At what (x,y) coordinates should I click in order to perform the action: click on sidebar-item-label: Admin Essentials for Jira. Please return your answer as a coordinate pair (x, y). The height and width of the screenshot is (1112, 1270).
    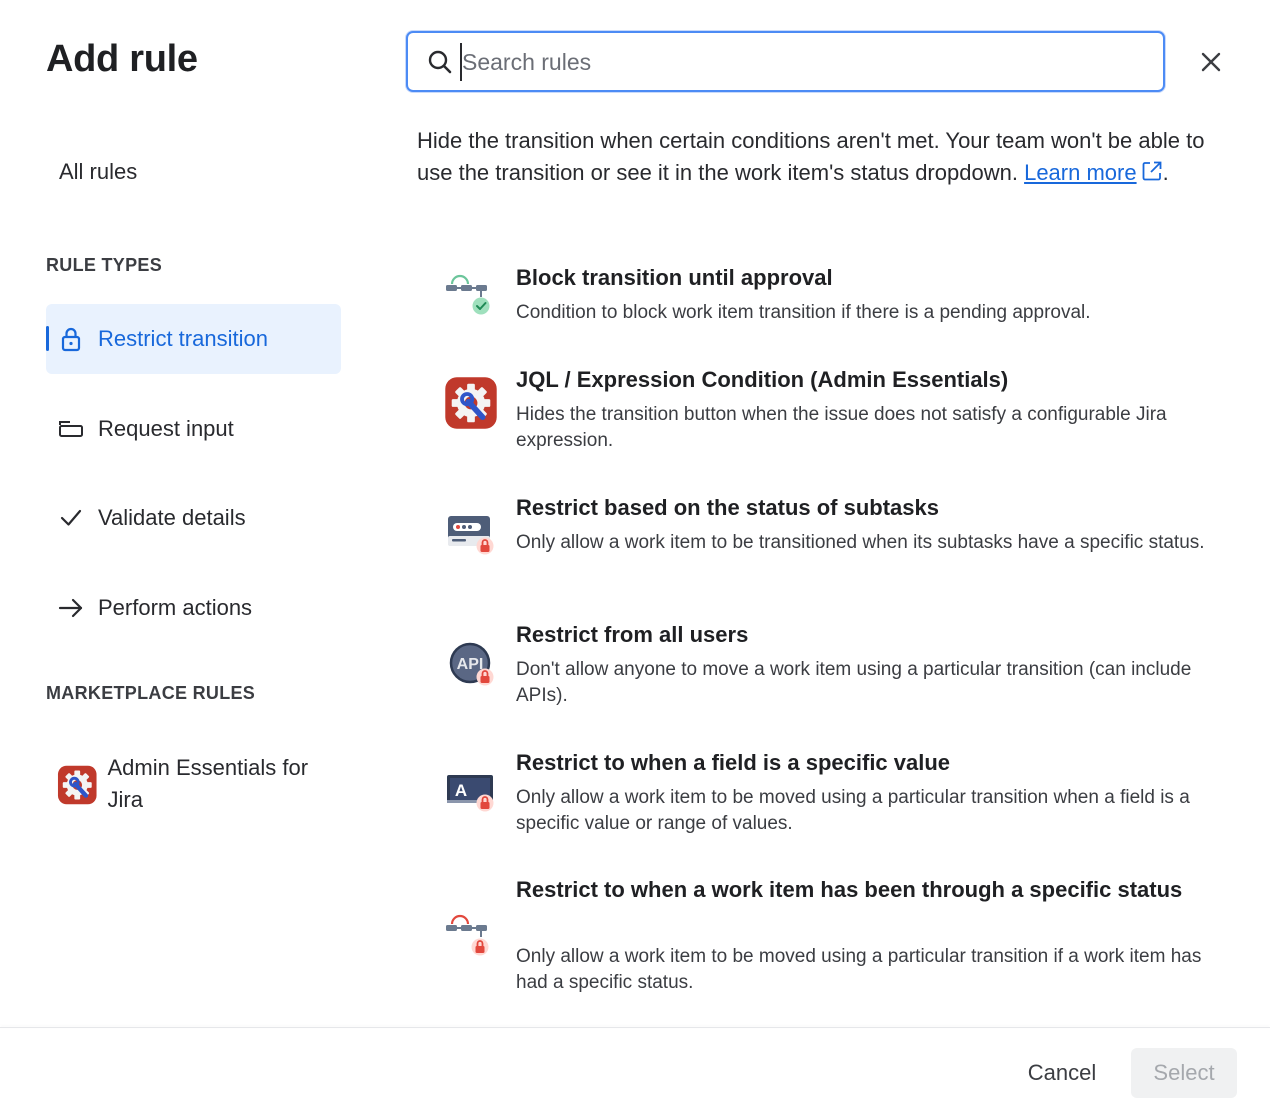
    Looking at the image, I should click on (208, 783).